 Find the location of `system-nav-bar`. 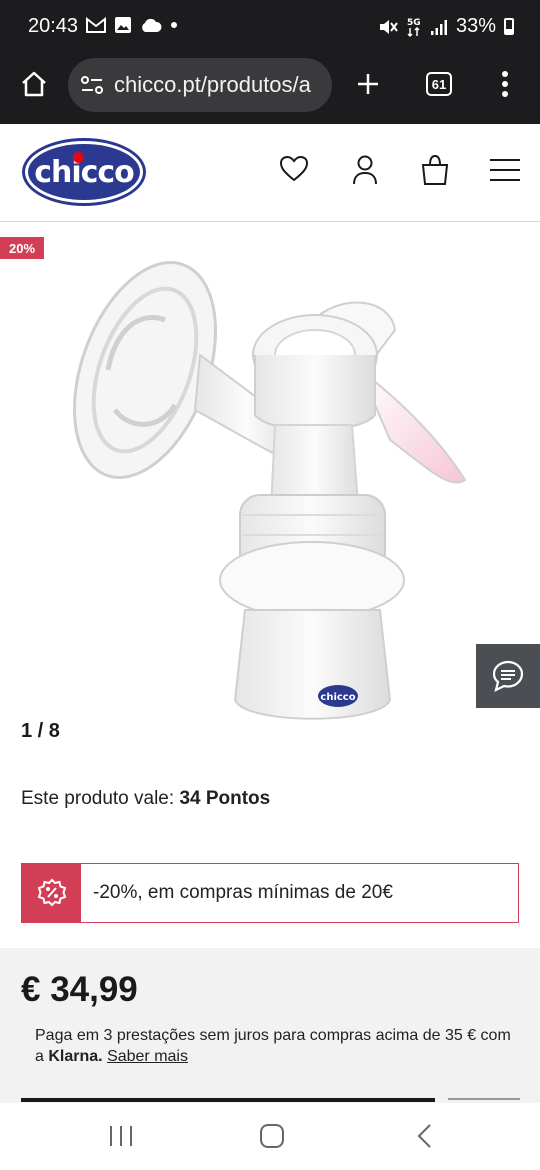

system-nav-bar is located at coordinates (270, 1136).